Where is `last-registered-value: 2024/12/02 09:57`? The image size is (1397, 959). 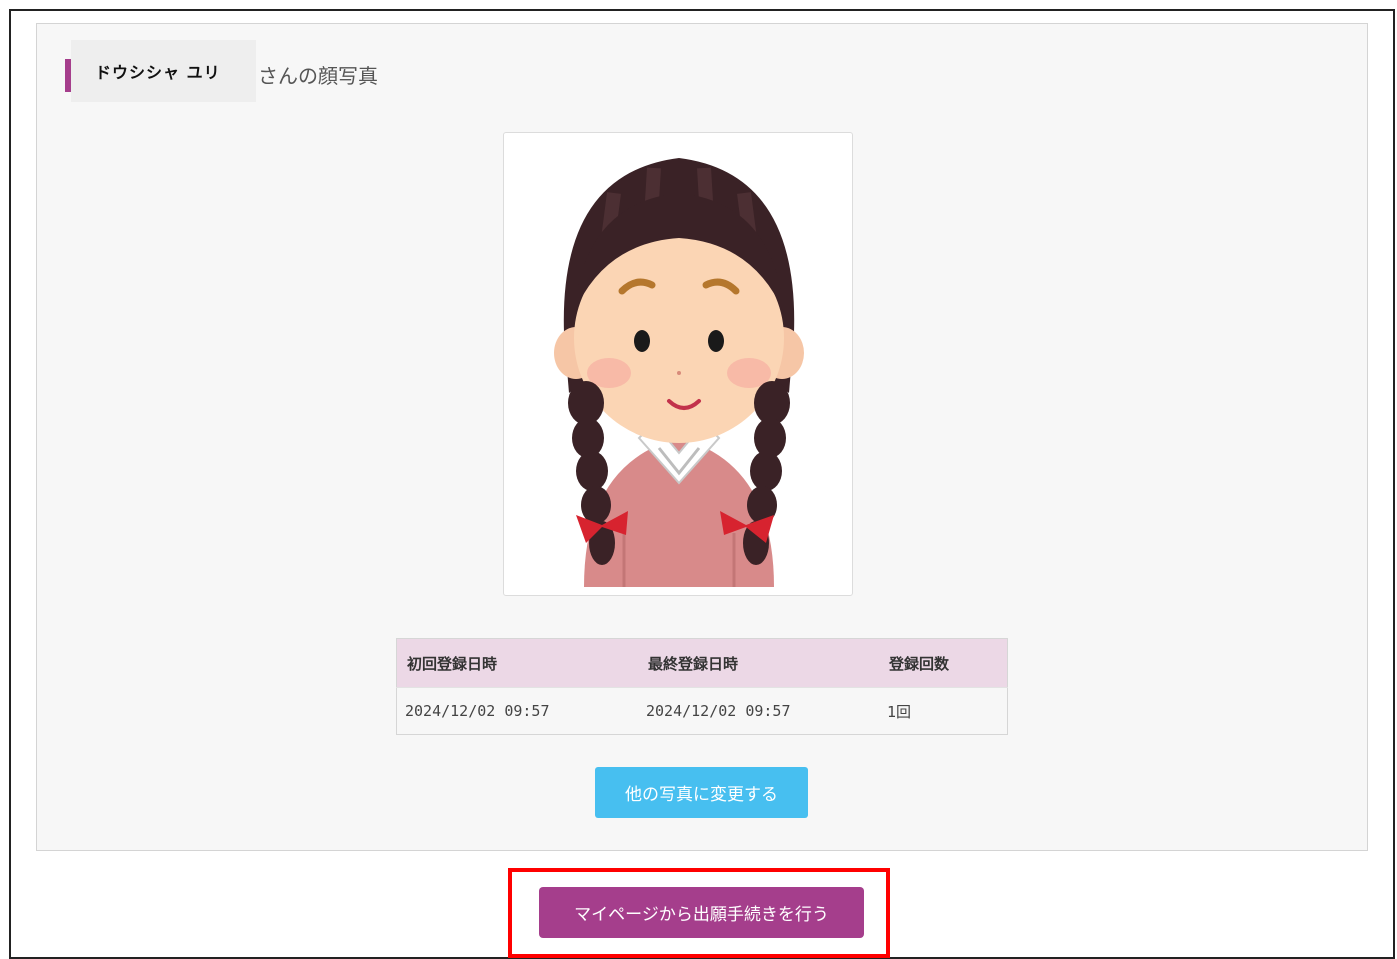
last-registered-value: 2024/12/02 09:57 is located at coordinates (758, 711).